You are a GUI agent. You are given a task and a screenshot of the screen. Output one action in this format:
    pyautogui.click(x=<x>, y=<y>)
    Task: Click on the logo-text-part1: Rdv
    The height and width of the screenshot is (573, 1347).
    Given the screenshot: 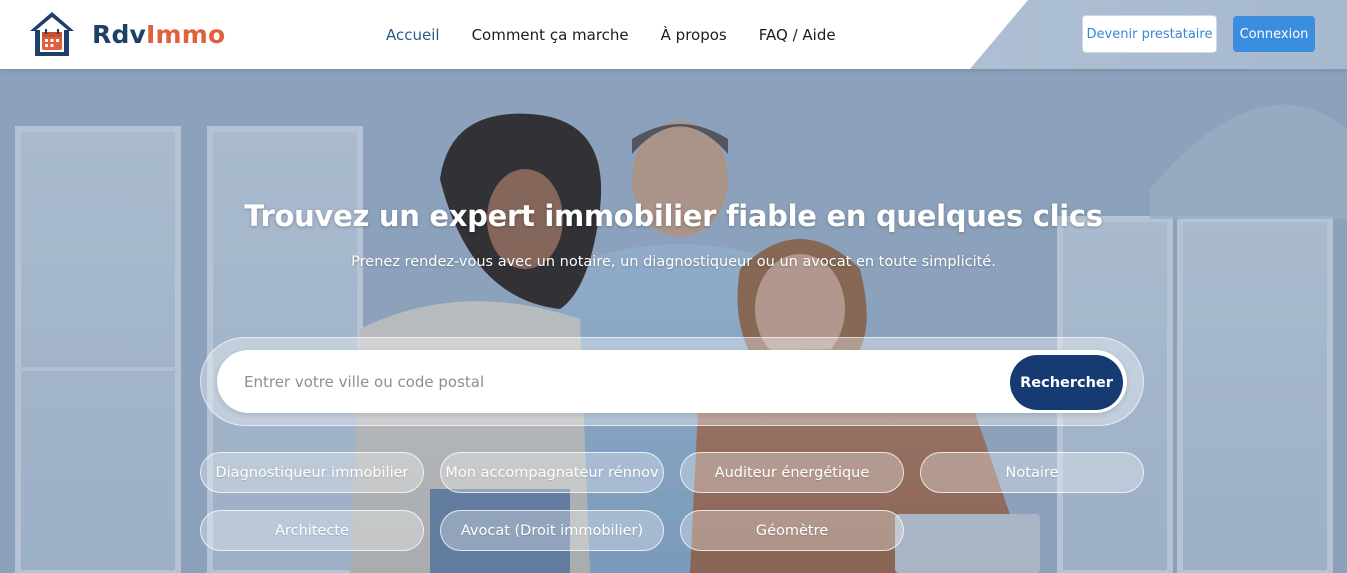 What is the action you would take?
    pyautogui.click(x=119, y=34)
    